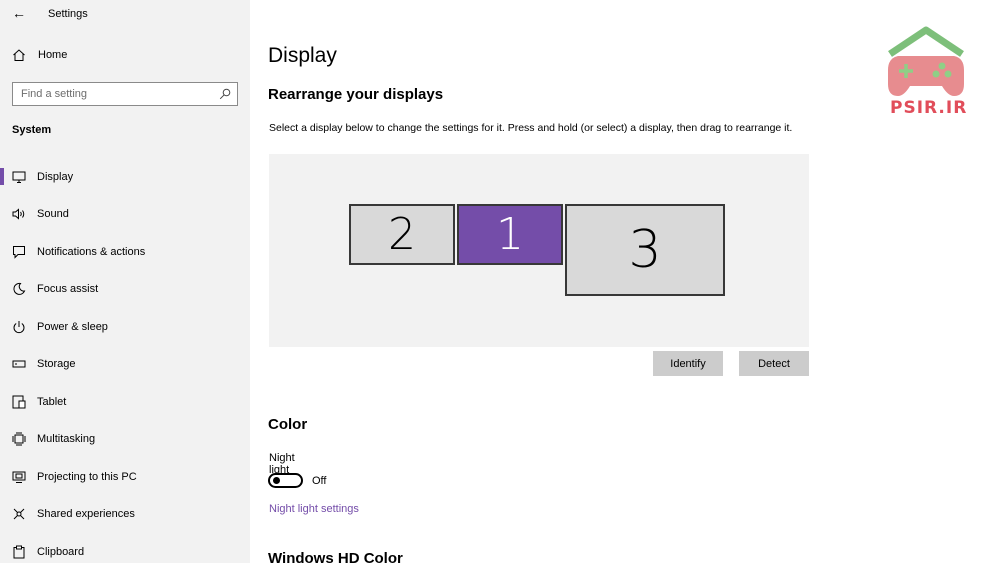 The width and height of the screenshot is (1000, 563). I want to click on search-input, so click(108, 94).